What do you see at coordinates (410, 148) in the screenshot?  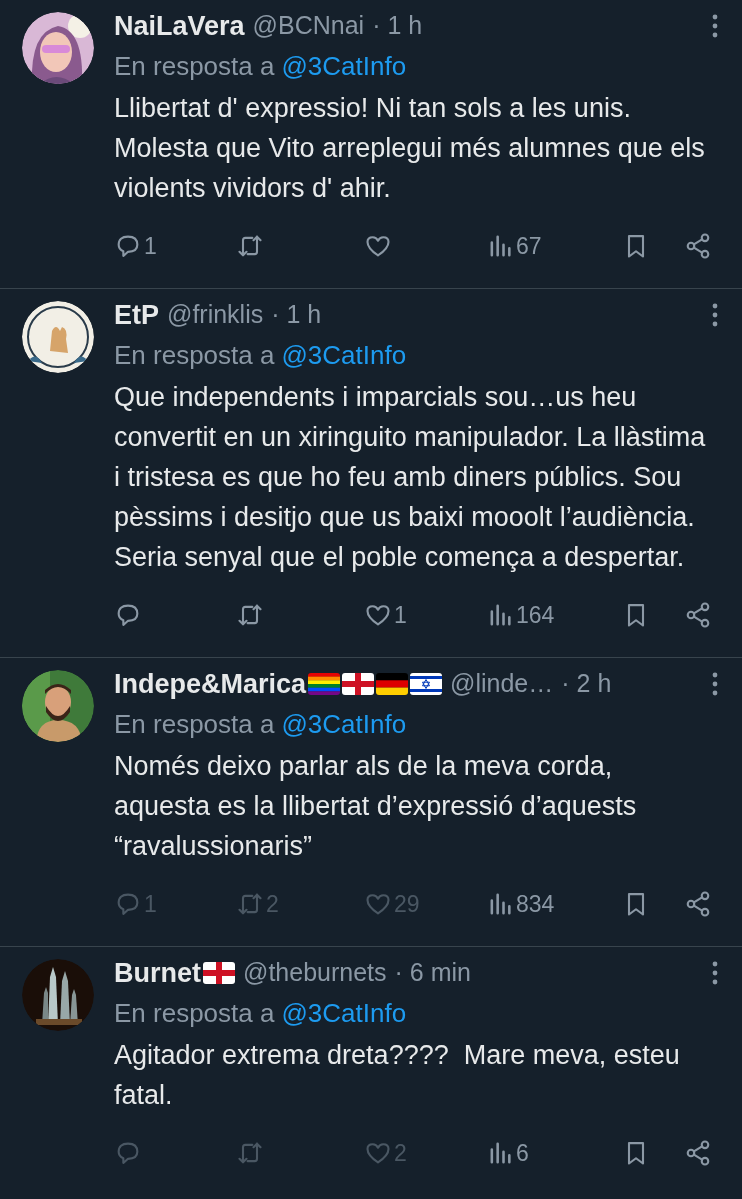 I see `post-text: Llibertat d' expressio! Ni tan sols a les unis. Molesta que Vito arreplegui més alumnes que els violents vividors d' ahir.` at bounding box center [410, 148].